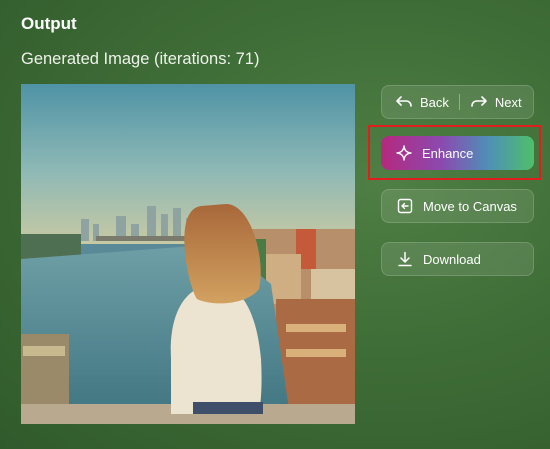 The height and width of the screenshot is (449, 550). I want to click on download-button: Download, so click(457, 259).